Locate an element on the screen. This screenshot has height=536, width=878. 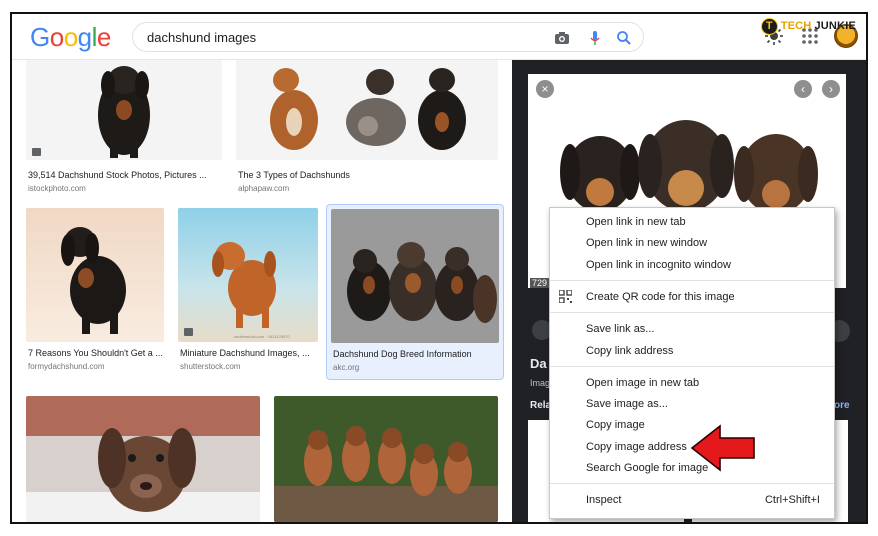
result-tile: The 3 Types of Dachshunds alphapaw.com is located at coordinates (367, 126).